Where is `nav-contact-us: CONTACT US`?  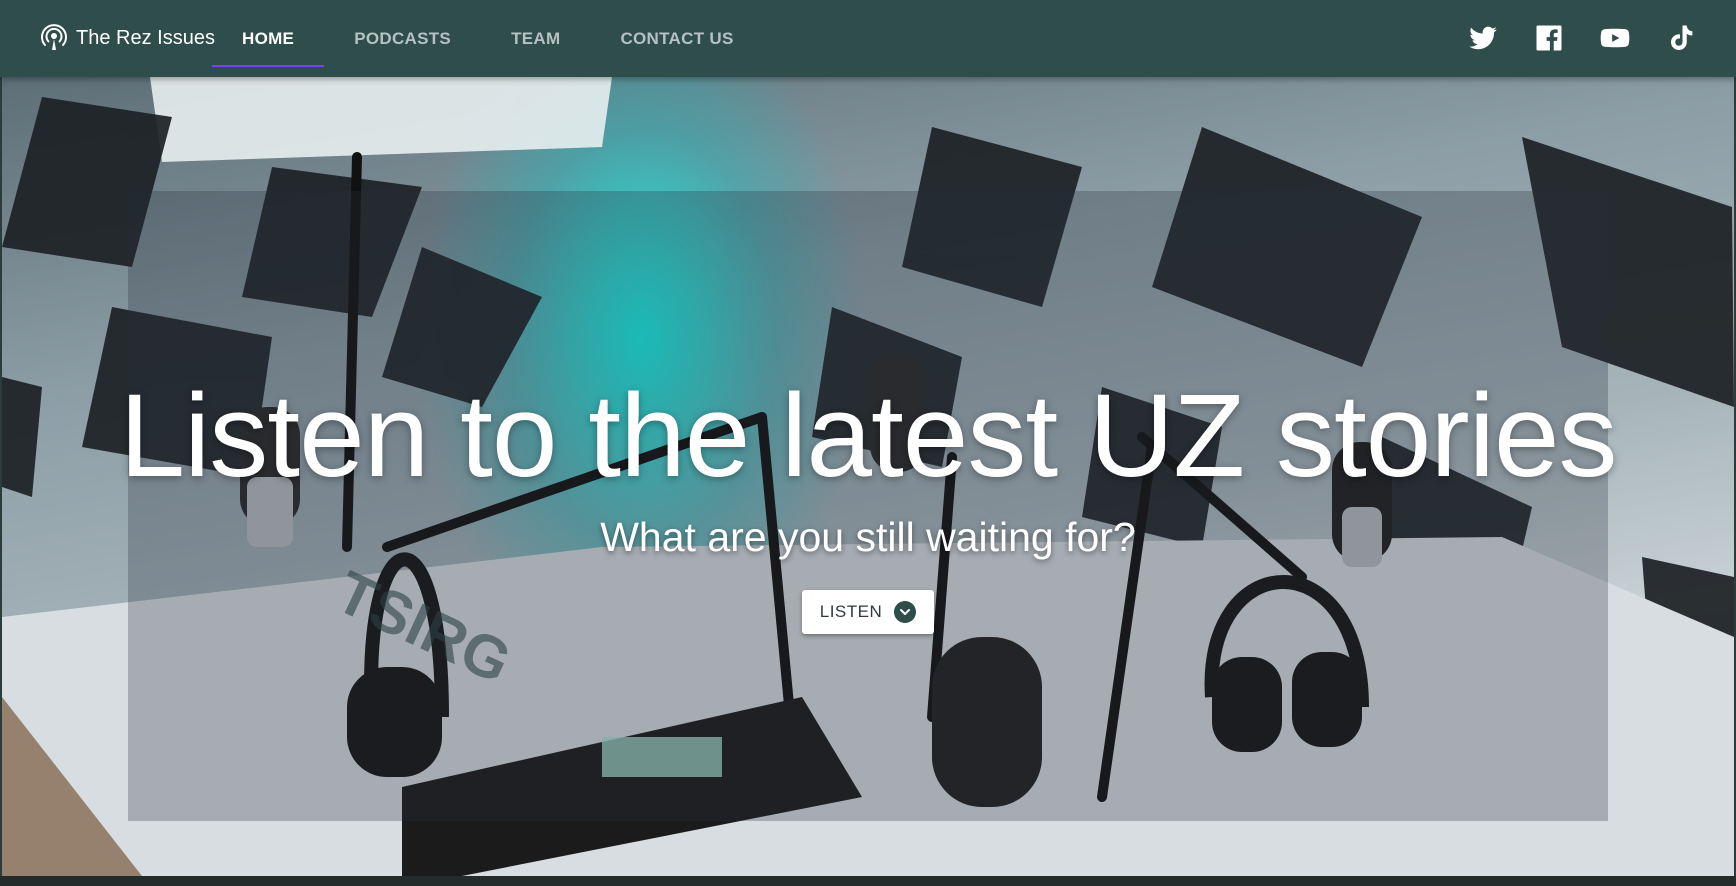 nav-contact-us: CONTACT US is located at coordinates (676, 38).